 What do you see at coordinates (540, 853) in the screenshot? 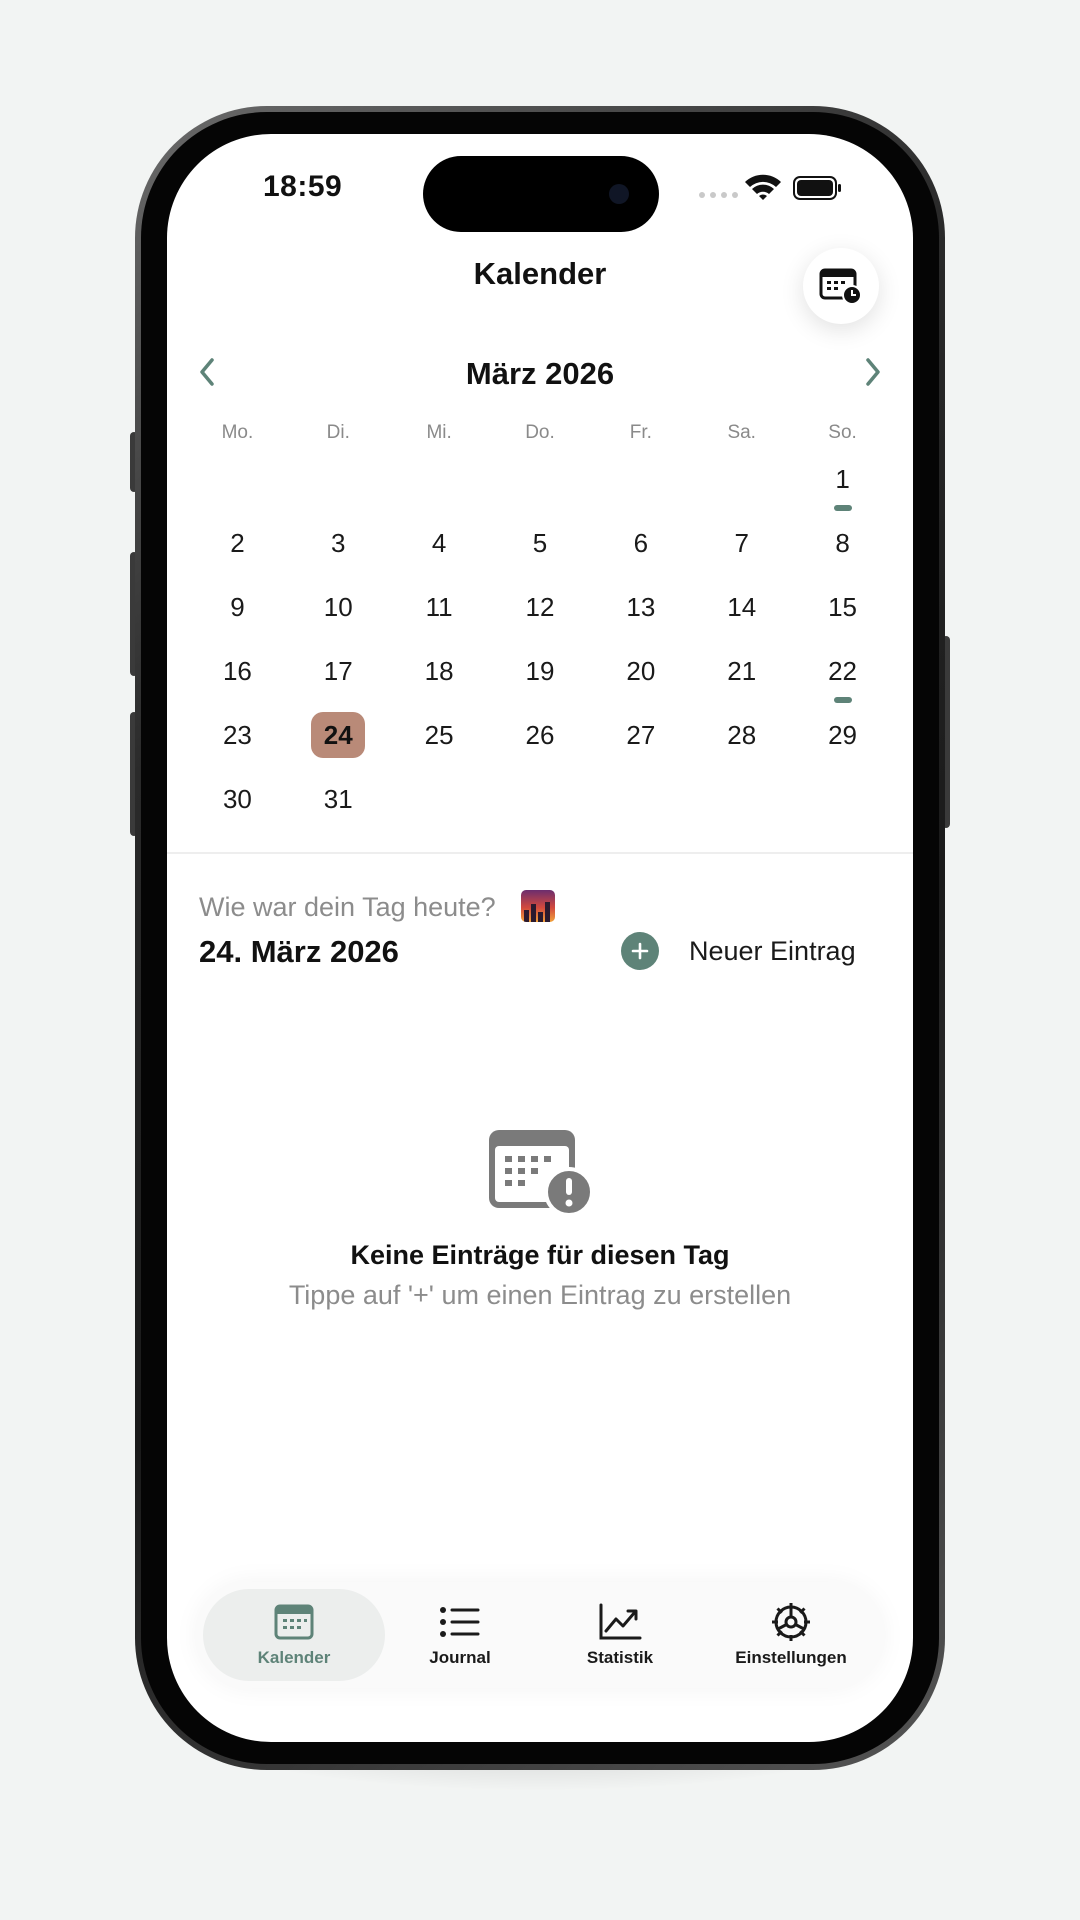
I see `divider` at bounding box center [540, 853].